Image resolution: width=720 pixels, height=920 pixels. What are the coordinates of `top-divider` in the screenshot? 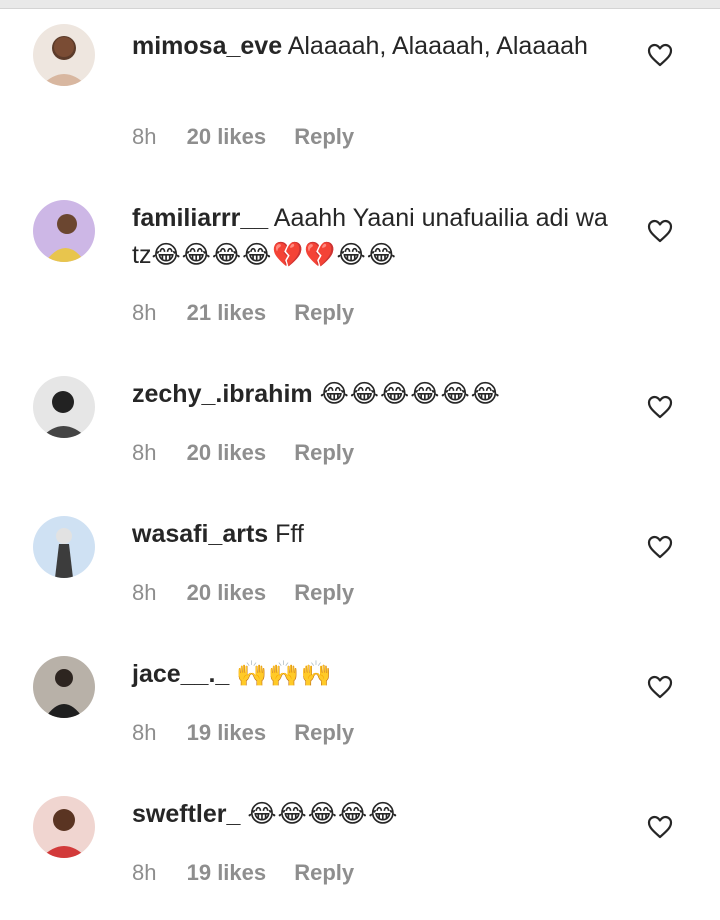 It's located at (360, 4).